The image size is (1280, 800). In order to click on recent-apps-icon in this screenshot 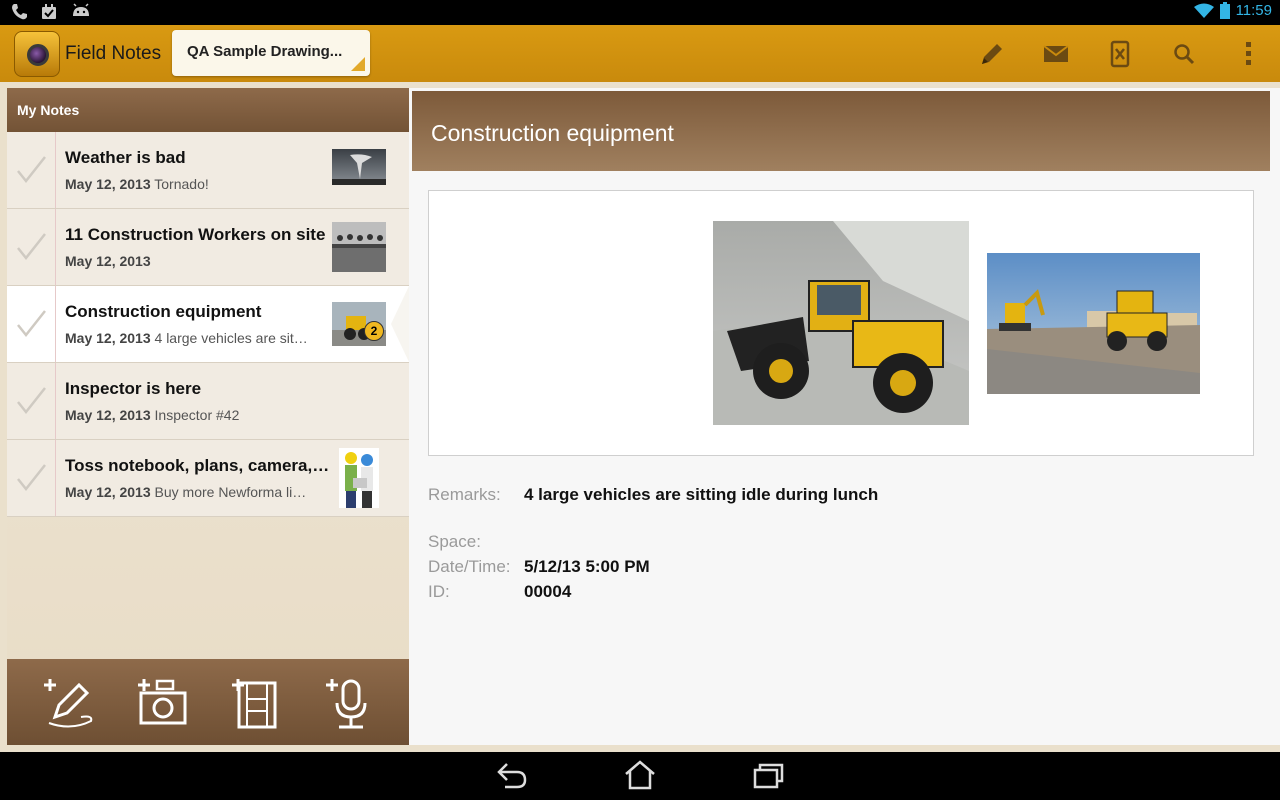, I will do `click(768, 775)`.